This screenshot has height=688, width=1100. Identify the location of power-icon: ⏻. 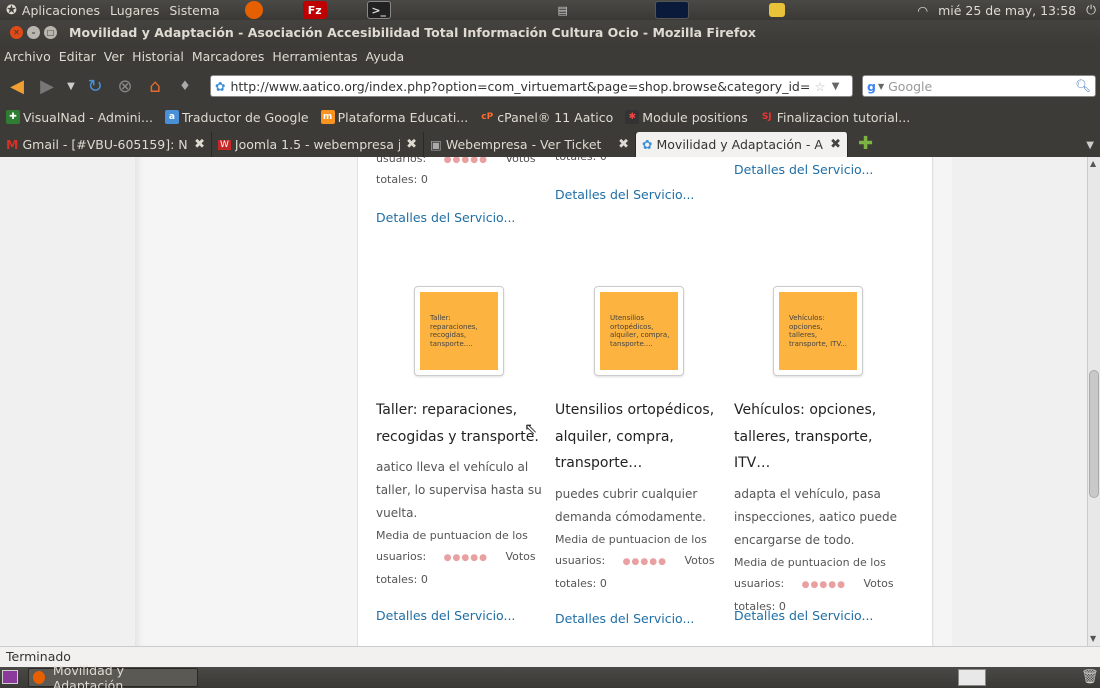
(1091, 10).